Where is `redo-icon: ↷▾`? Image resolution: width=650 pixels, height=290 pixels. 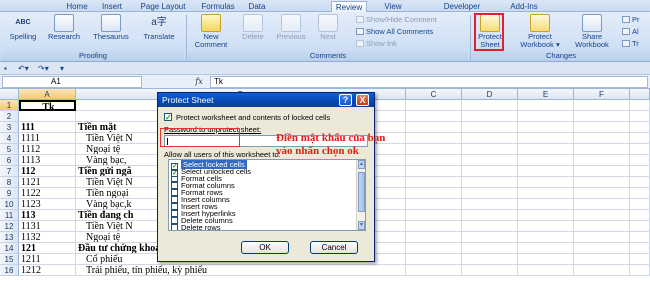
redo-icon: ↷▾ is located at coordinates (43, 68).